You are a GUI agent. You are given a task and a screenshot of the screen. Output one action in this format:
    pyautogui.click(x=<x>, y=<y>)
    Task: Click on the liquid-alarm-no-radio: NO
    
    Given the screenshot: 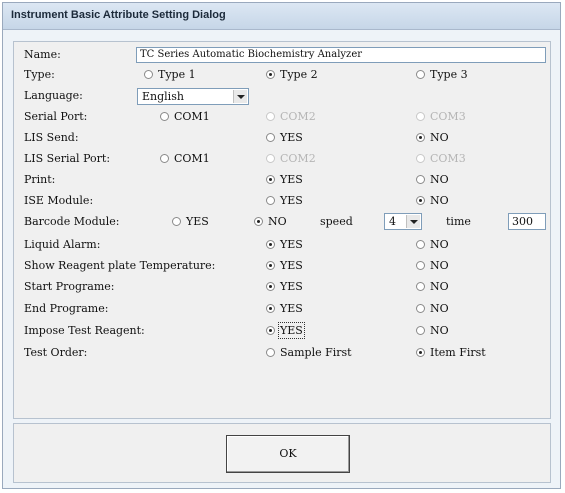 What is the action you would take?
    pyautogui.click(x=432, y=244)
    